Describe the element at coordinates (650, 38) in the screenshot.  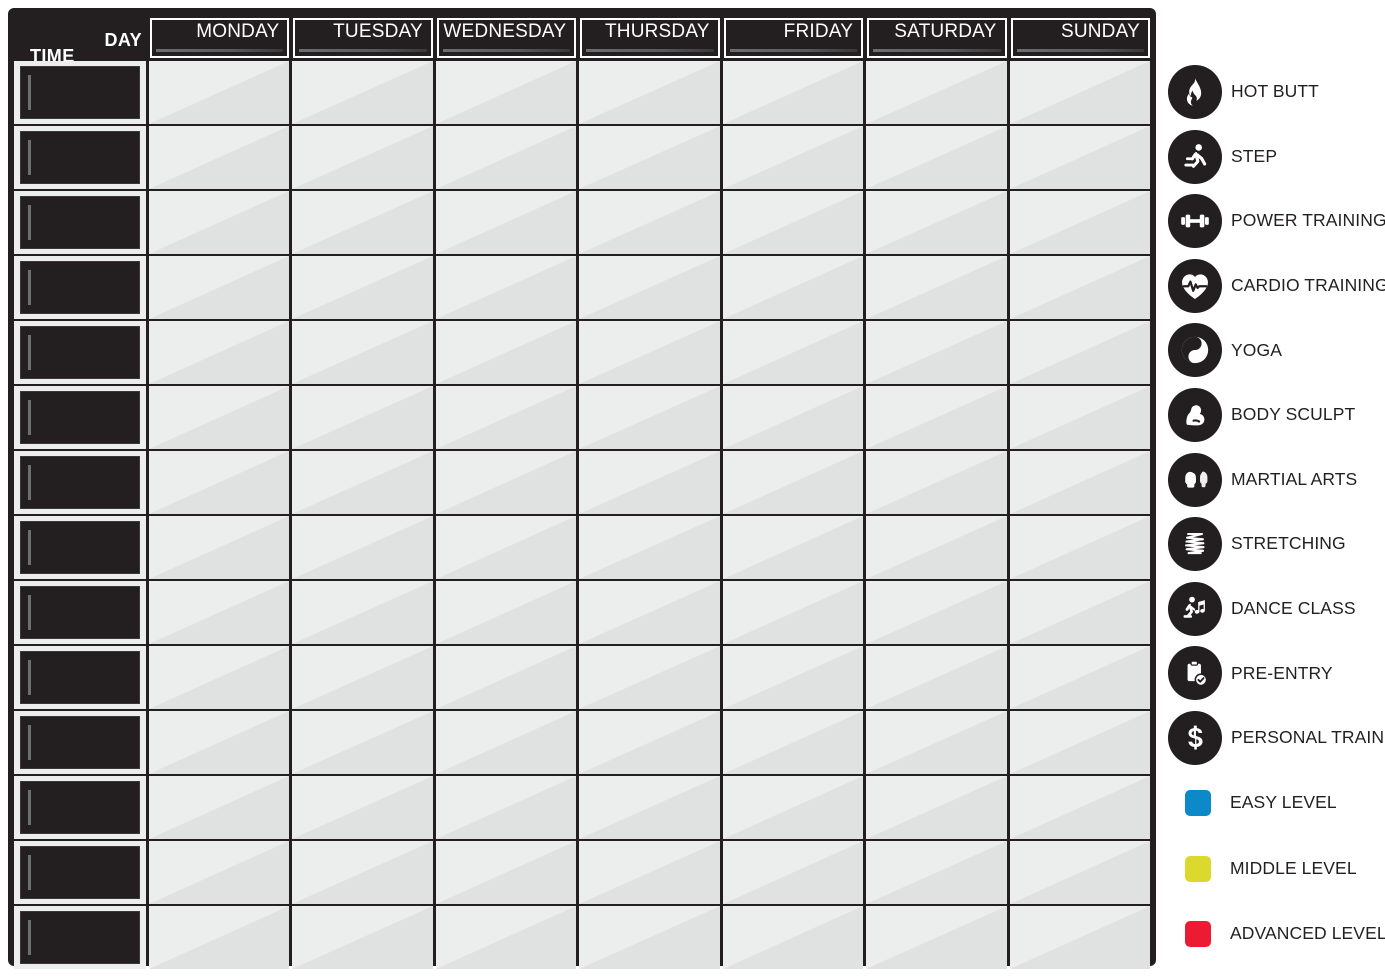
I see `day-header-thursday: THURSDAY` at that location.